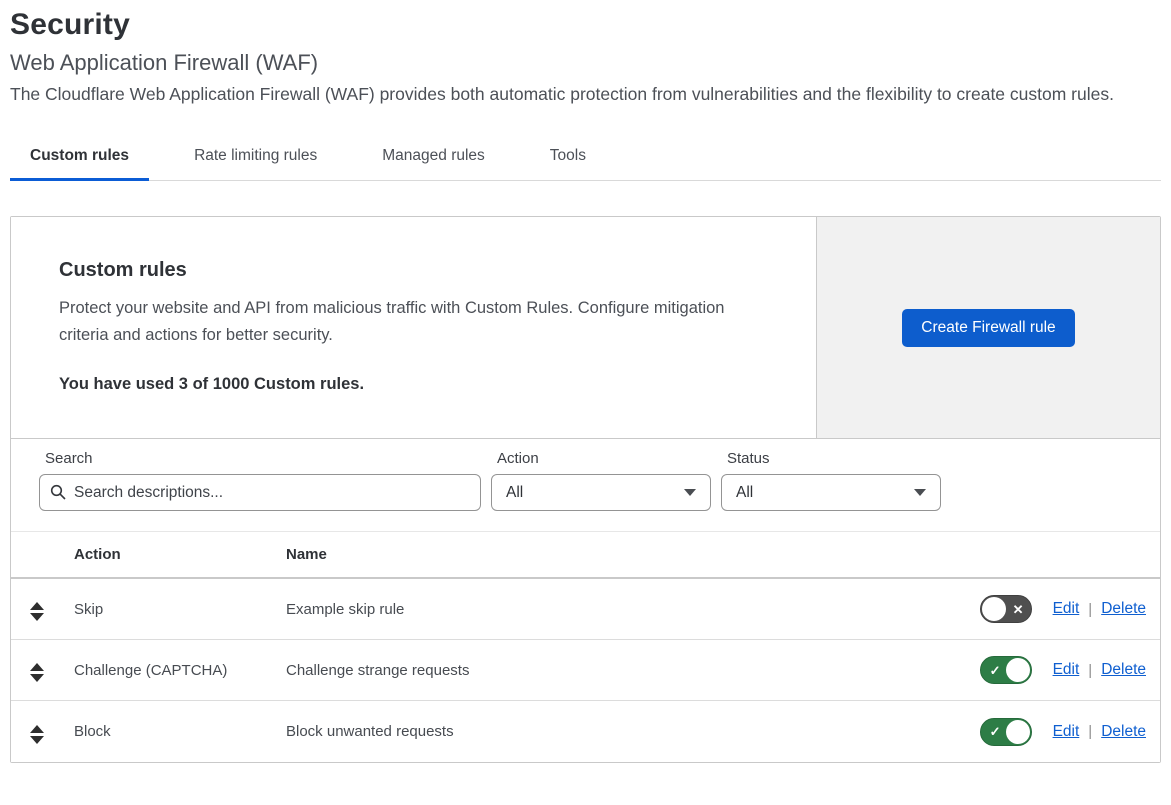  Describe the element at coordinates (70, 24) in the screenshot. I see `page-title: Security` at that location.